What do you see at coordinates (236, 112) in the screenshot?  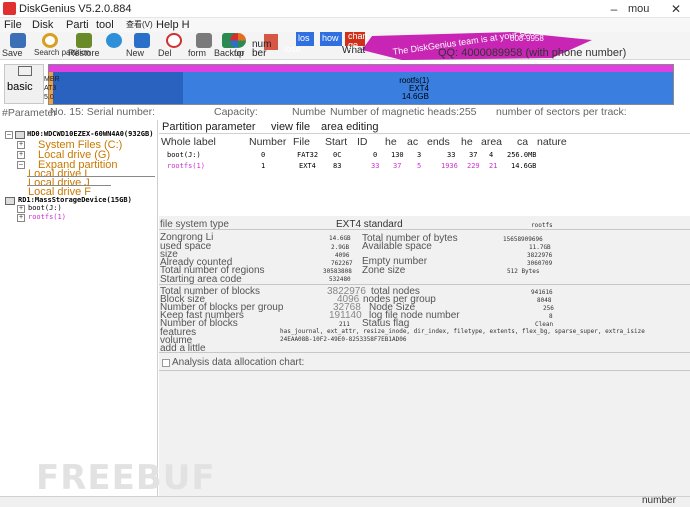 I see `info-capacity: Capacity:` at bounding box center [236, 112].